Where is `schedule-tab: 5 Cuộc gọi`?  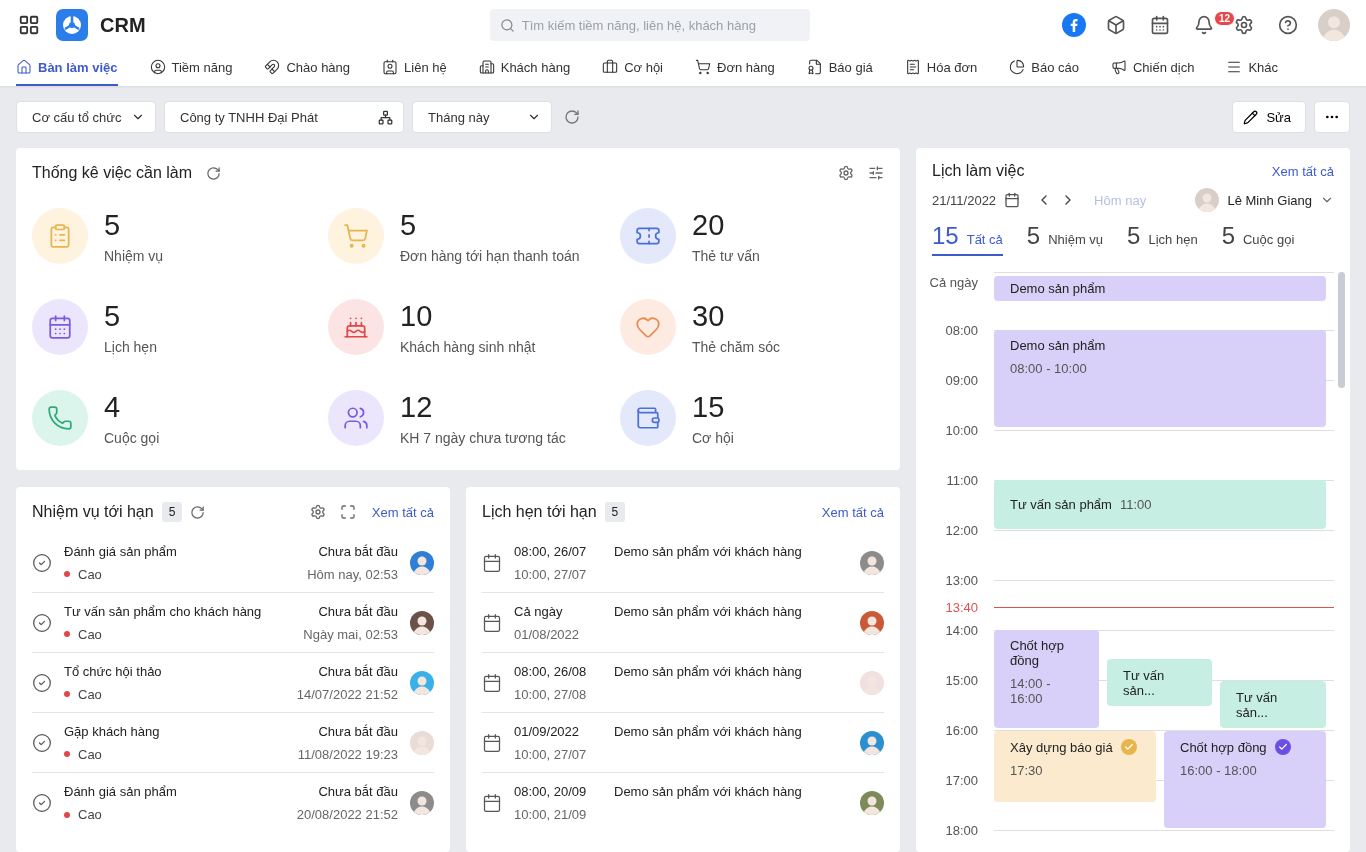
schedule-tab: 5 Cuộc gọi is located at coordinates (1258, 239).